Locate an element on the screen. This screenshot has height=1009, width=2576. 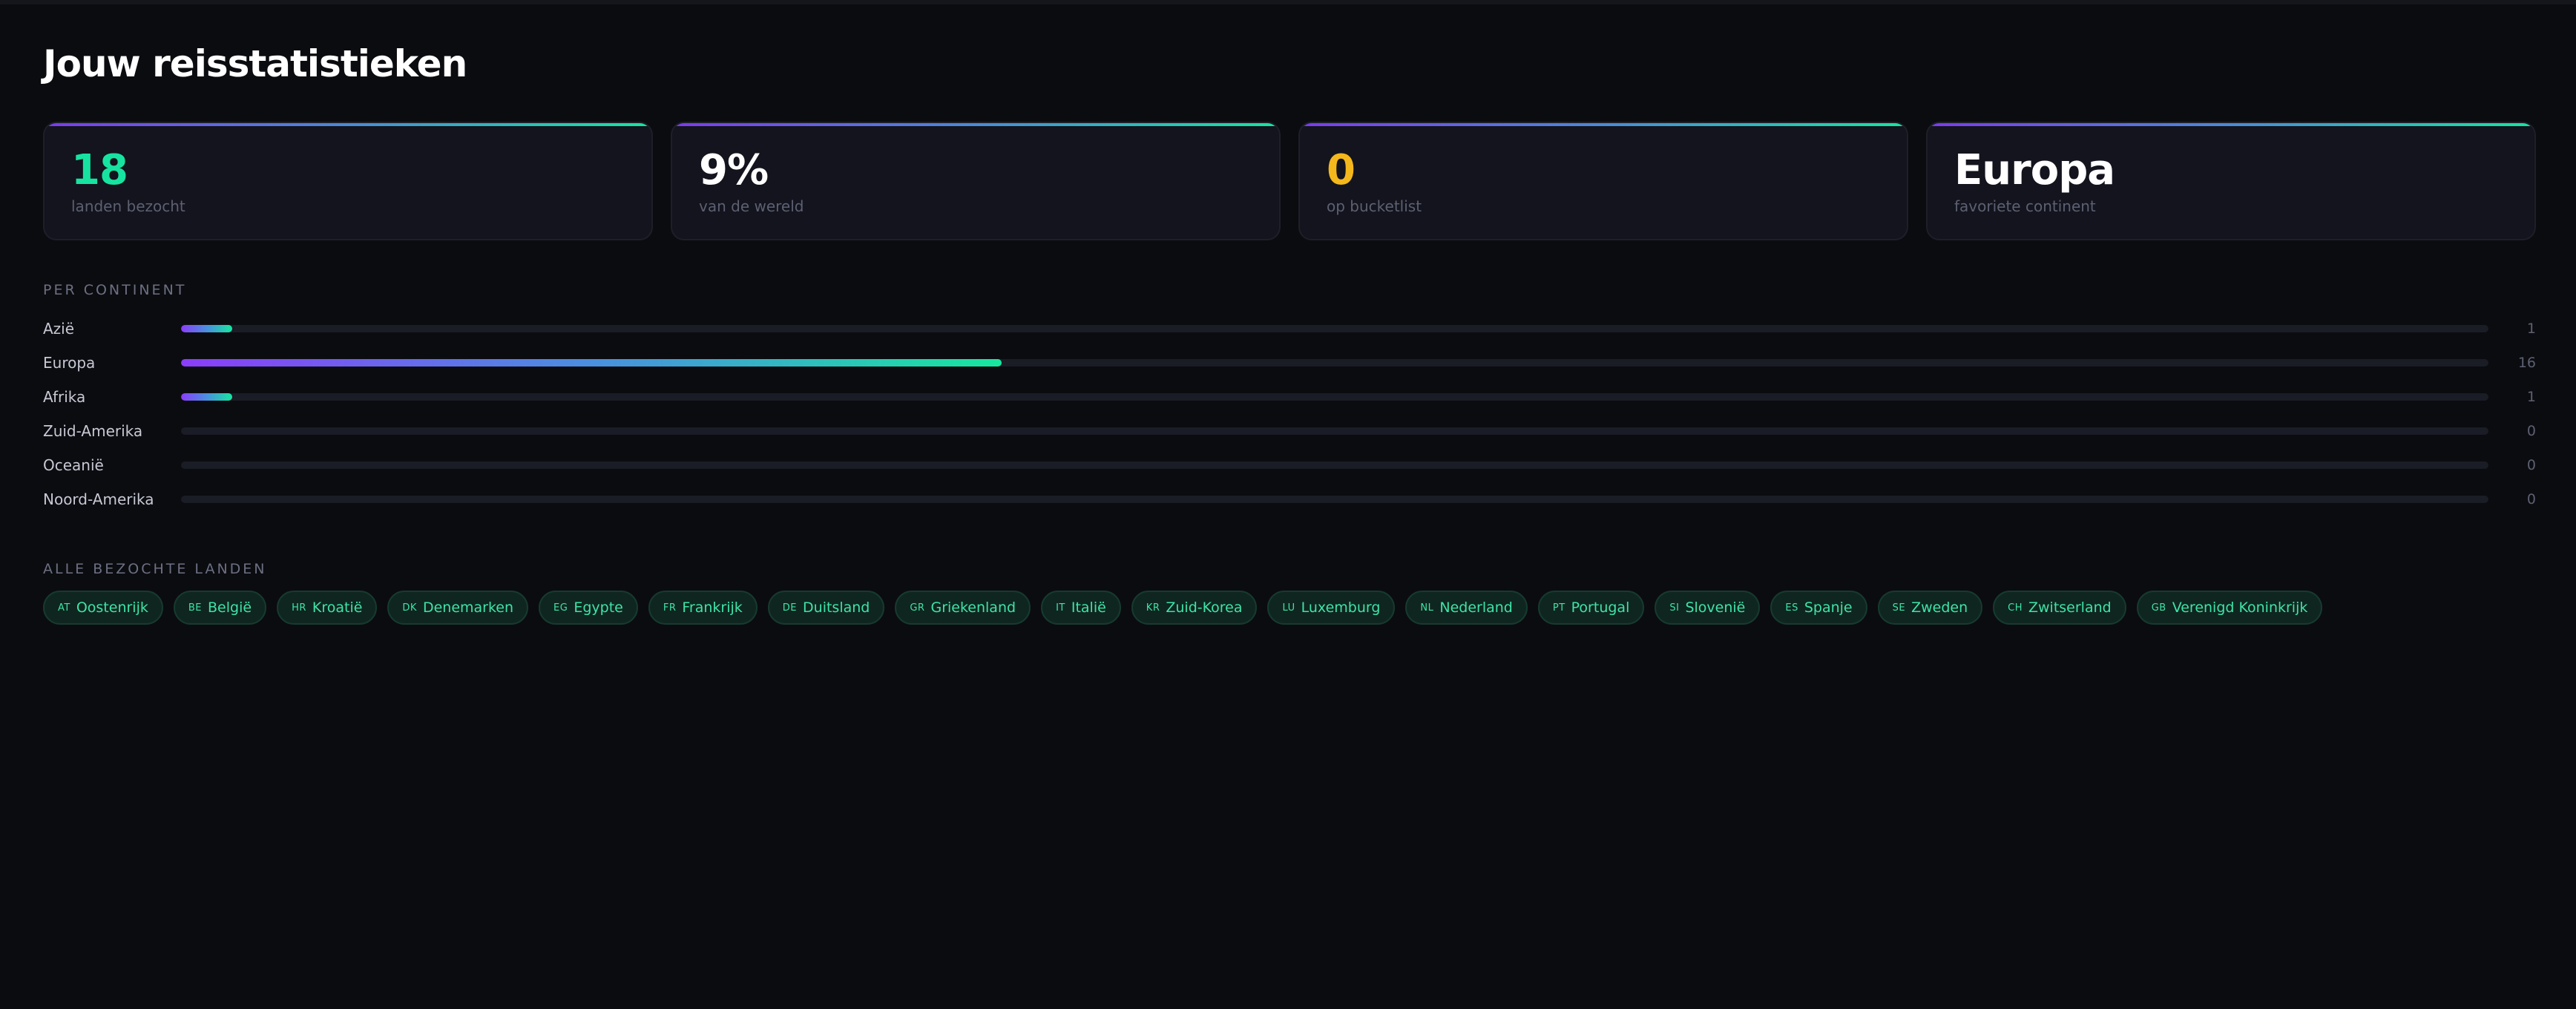
country-chip: AT Oostenrijk is located at coordinates (103, 608).